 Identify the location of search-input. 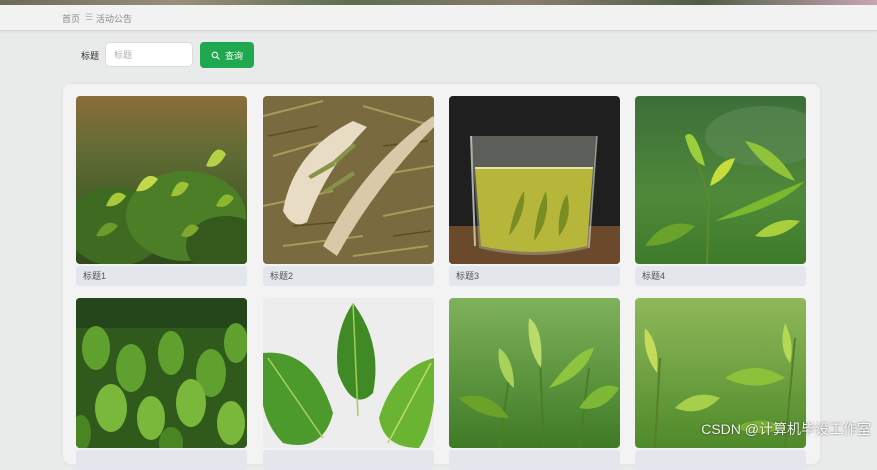
(149, 54).